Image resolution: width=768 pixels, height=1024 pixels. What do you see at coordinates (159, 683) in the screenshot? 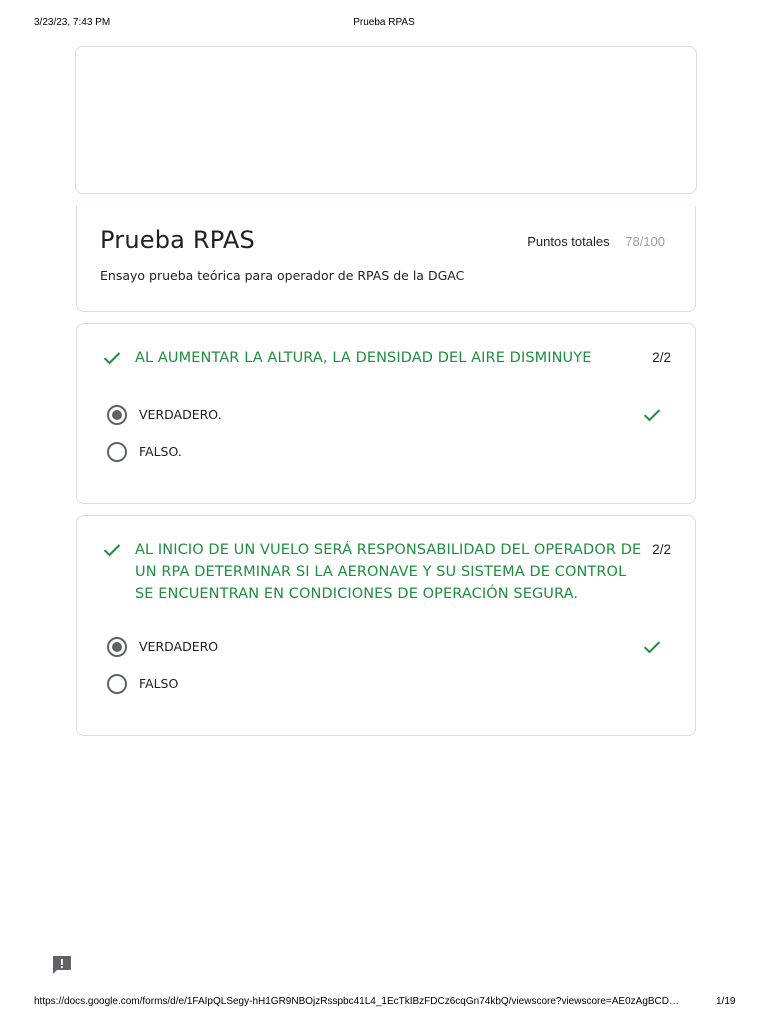
I see `option-label: FALSO` at bounding box center [159, 683].